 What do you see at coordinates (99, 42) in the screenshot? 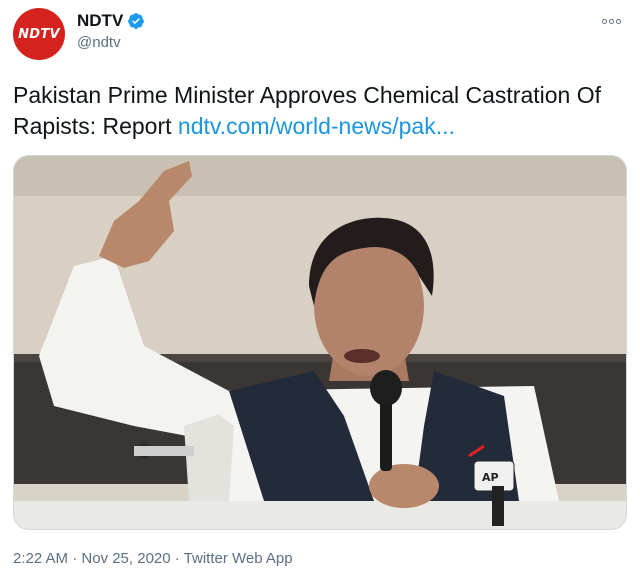
I see `account-handle: @ndtv` at bounding box center [99, 42].